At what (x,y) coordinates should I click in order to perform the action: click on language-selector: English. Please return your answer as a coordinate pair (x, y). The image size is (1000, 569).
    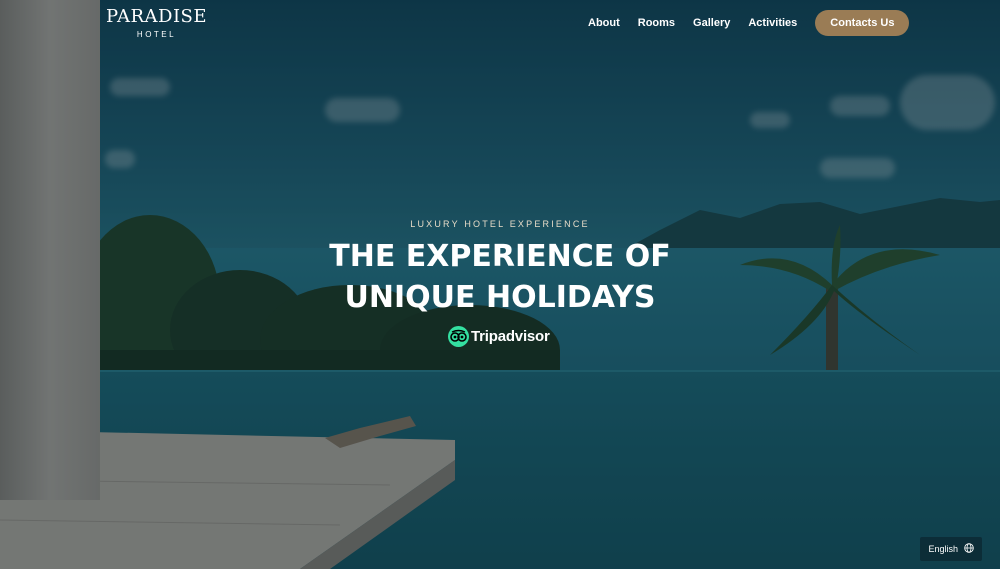
    Looking at the image, I should click on (951, 549).